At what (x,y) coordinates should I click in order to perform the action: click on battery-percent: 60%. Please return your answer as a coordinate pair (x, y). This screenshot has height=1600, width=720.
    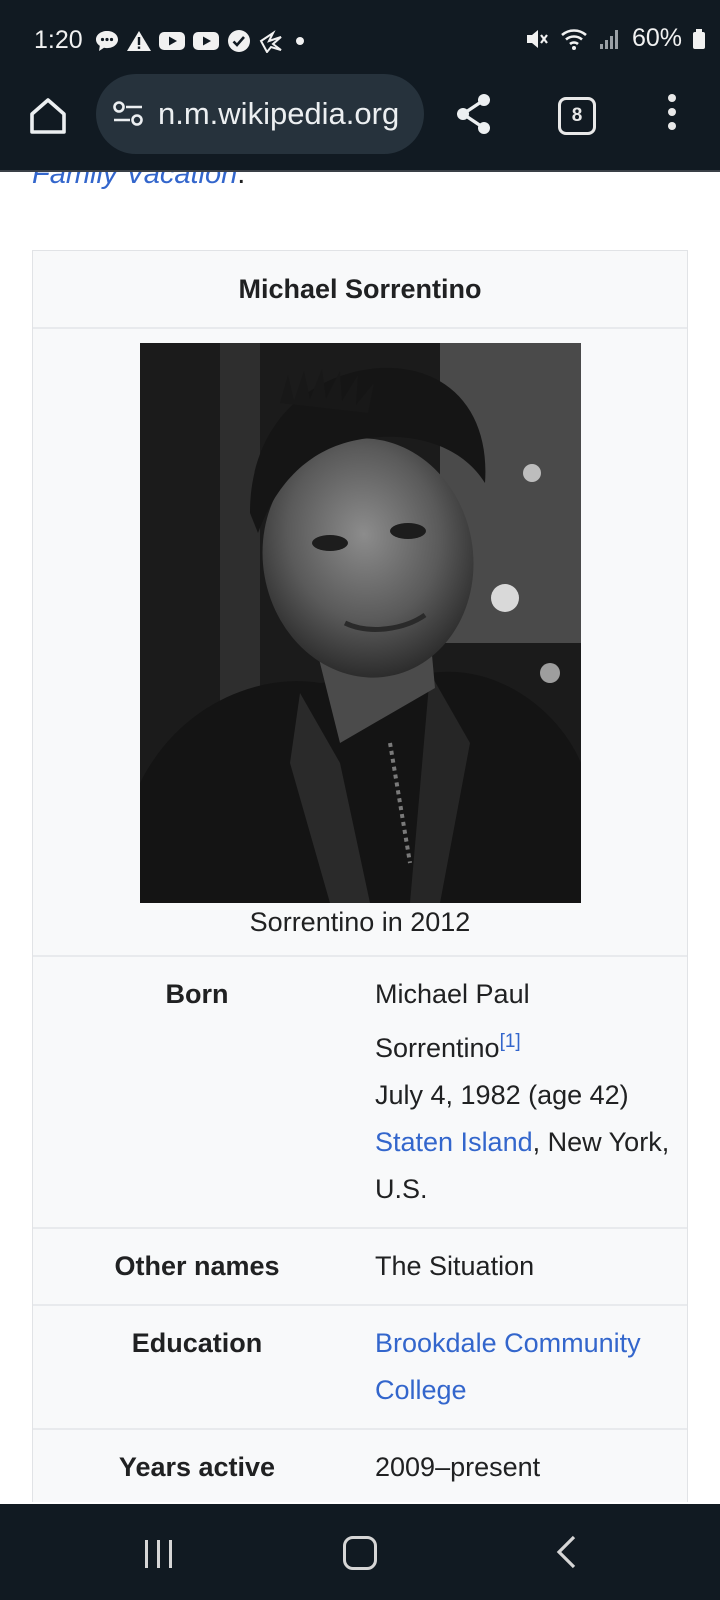
    Looking at the image, I should click on (656, 38).